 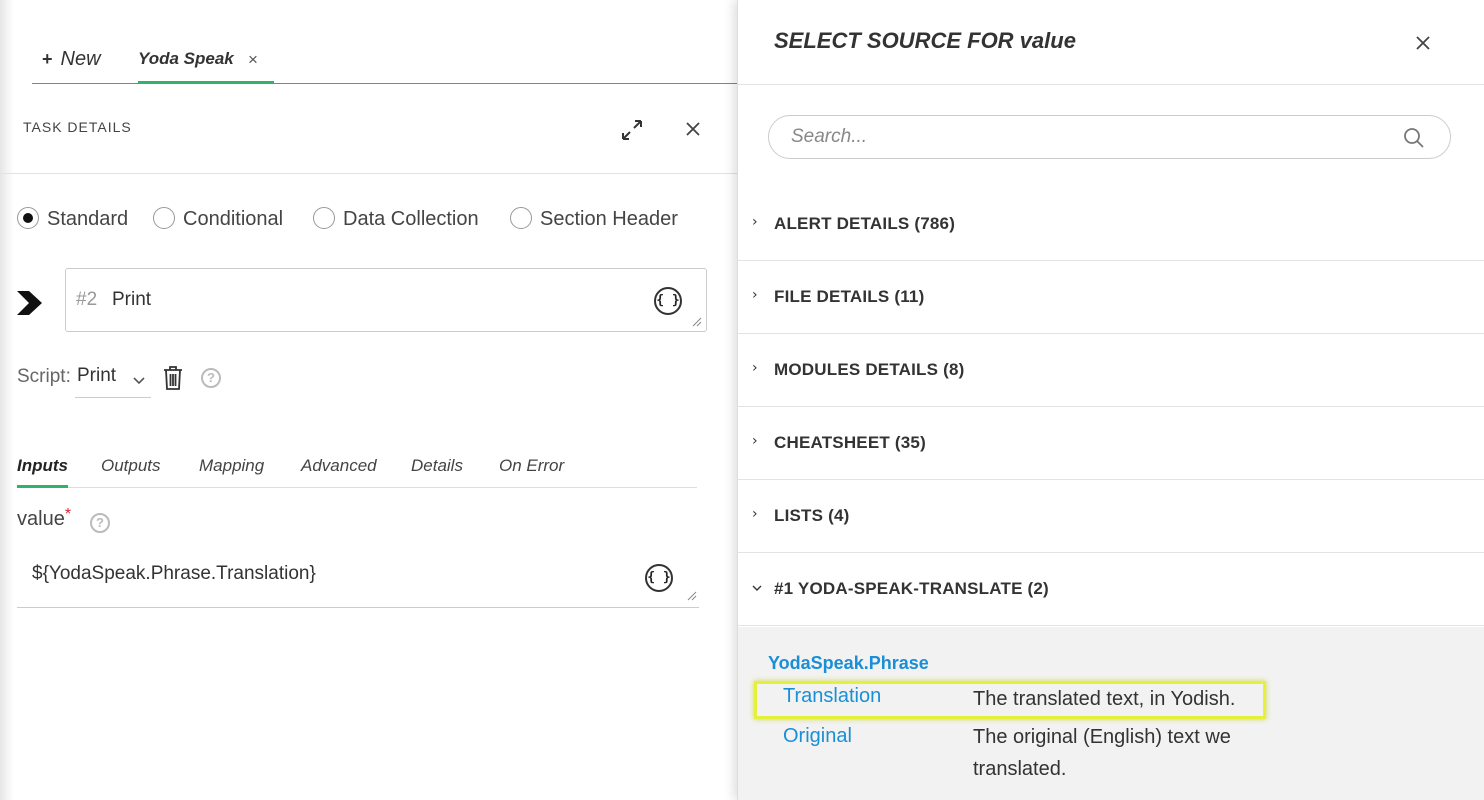 I want to click on task-details-title: TASK DETAILS, so click(x=77, y=127).